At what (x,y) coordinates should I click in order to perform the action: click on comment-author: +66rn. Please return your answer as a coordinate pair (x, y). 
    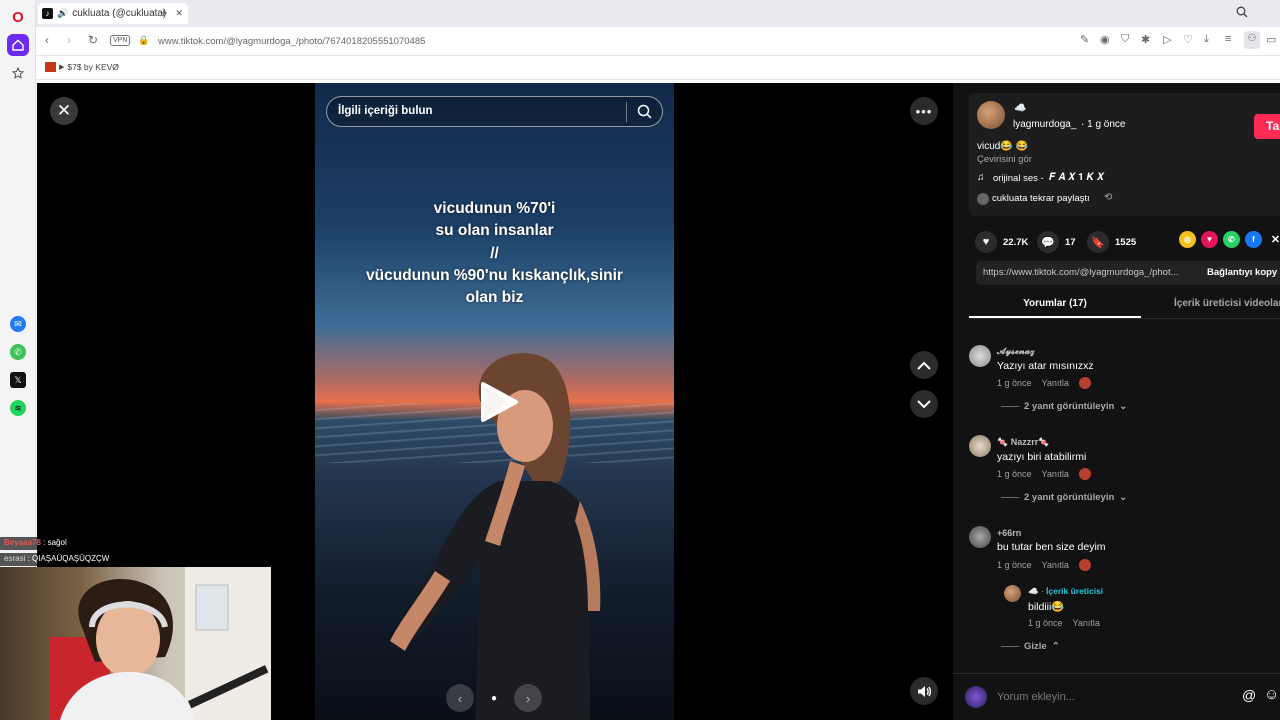
    Looking at the image, I should click on (1009, 533).